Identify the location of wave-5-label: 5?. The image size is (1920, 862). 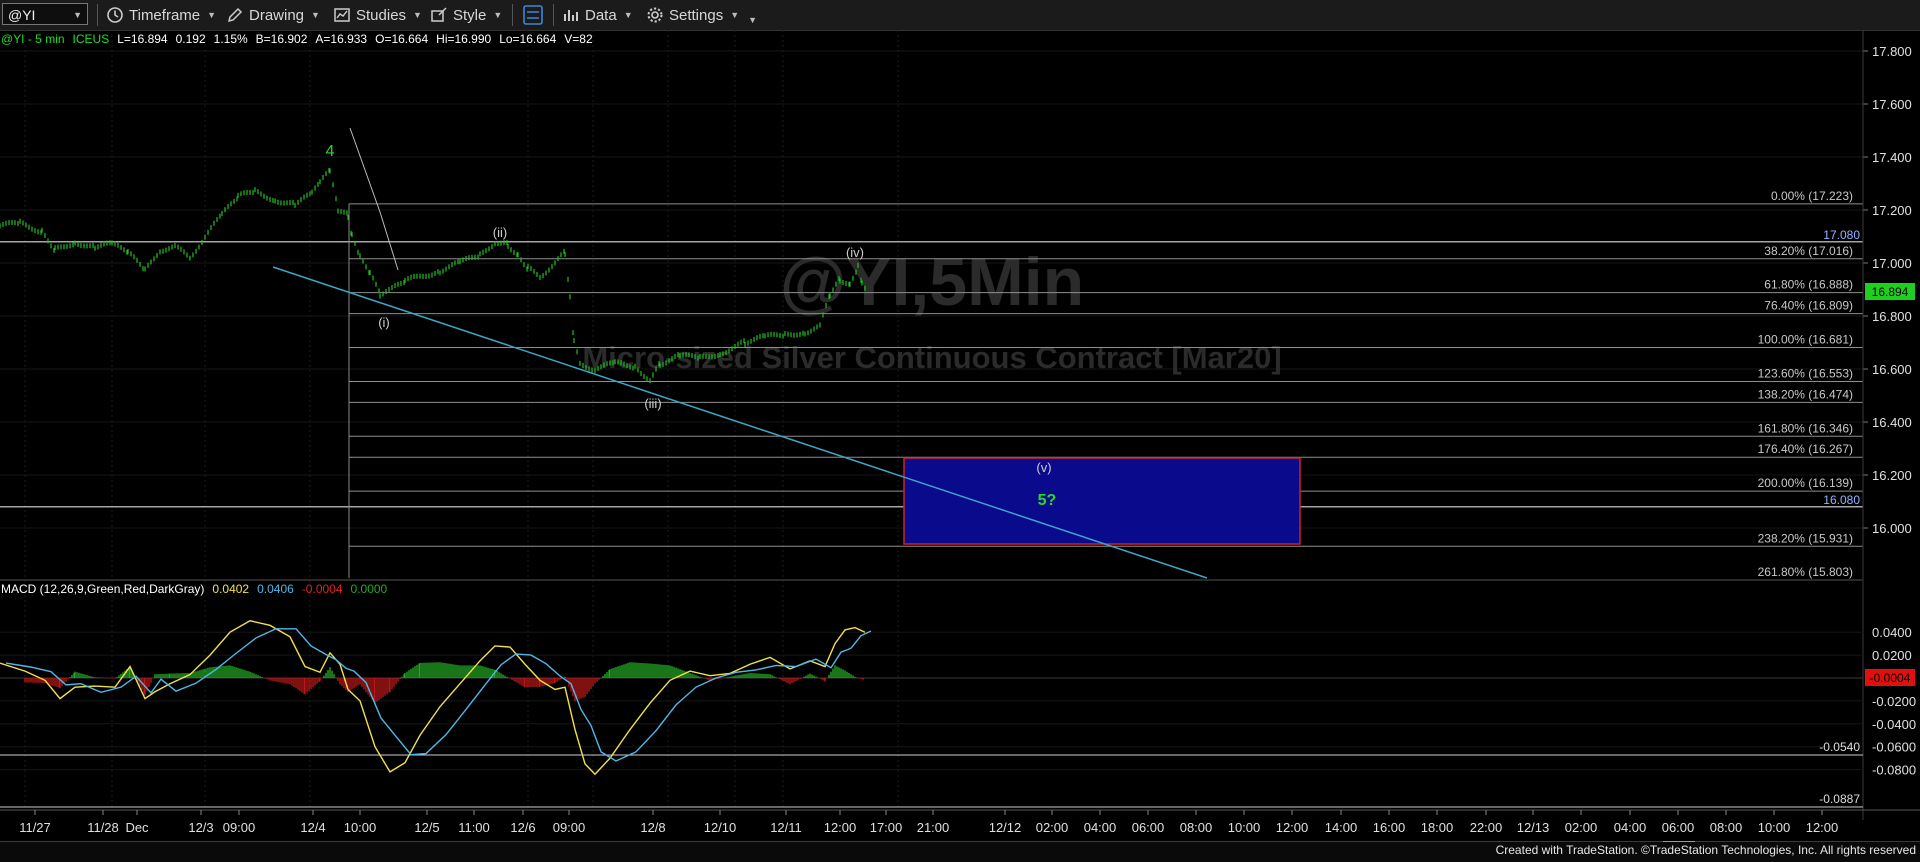
(1047, 500).